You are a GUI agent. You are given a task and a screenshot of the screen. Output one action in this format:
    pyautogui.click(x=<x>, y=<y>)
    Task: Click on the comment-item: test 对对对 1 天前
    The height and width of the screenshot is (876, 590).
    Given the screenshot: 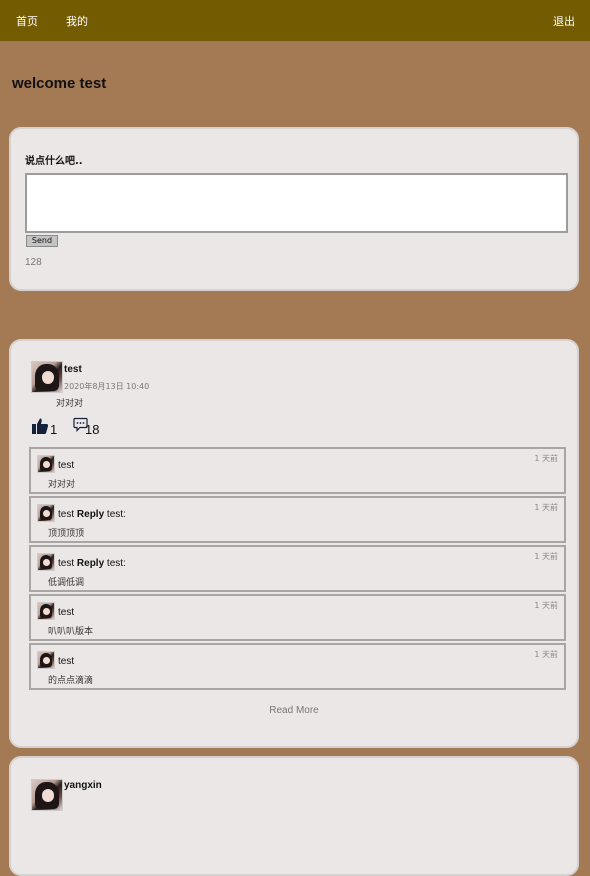 What is the action you would take?
    pyautogui.click(x=297, y=470)
    